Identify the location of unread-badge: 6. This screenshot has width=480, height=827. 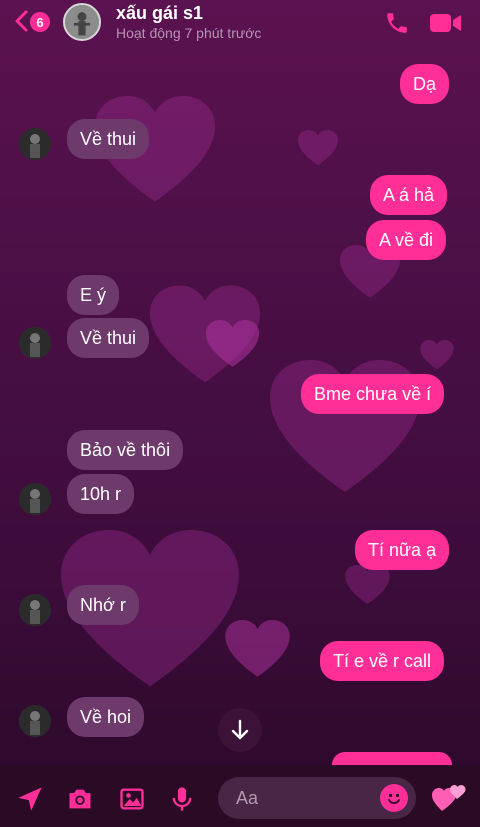
(40, 22).